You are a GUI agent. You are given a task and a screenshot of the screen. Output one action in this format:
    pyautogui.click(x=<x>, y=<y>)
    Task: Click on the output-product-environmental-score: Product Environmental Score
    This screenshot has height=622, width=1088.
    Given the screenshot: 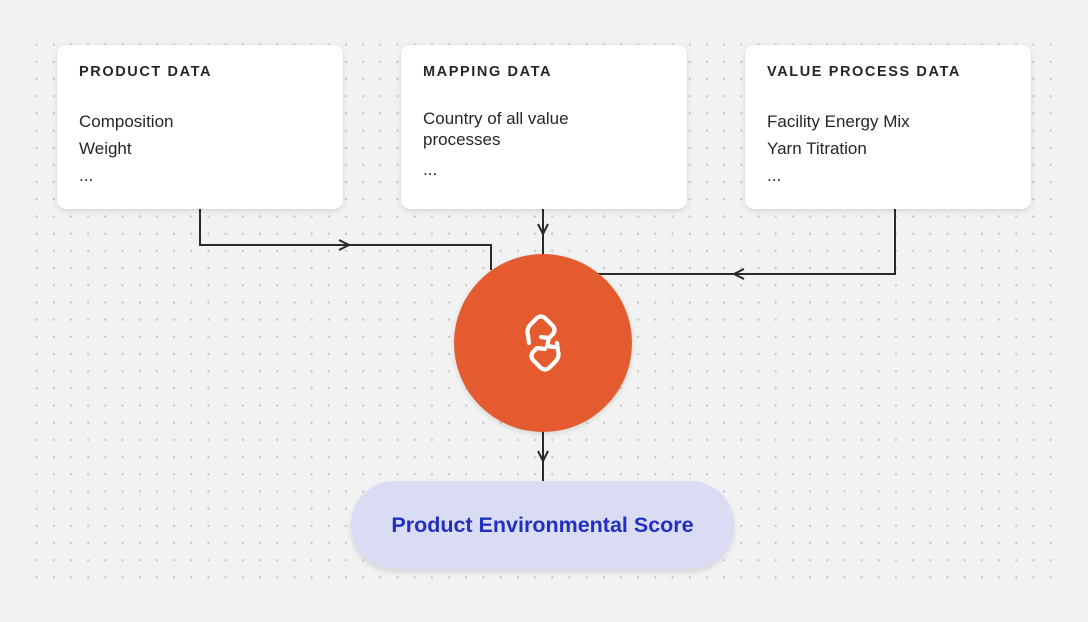 What is the action you would take?
    pyautogui.click(x=542, y=525)
    